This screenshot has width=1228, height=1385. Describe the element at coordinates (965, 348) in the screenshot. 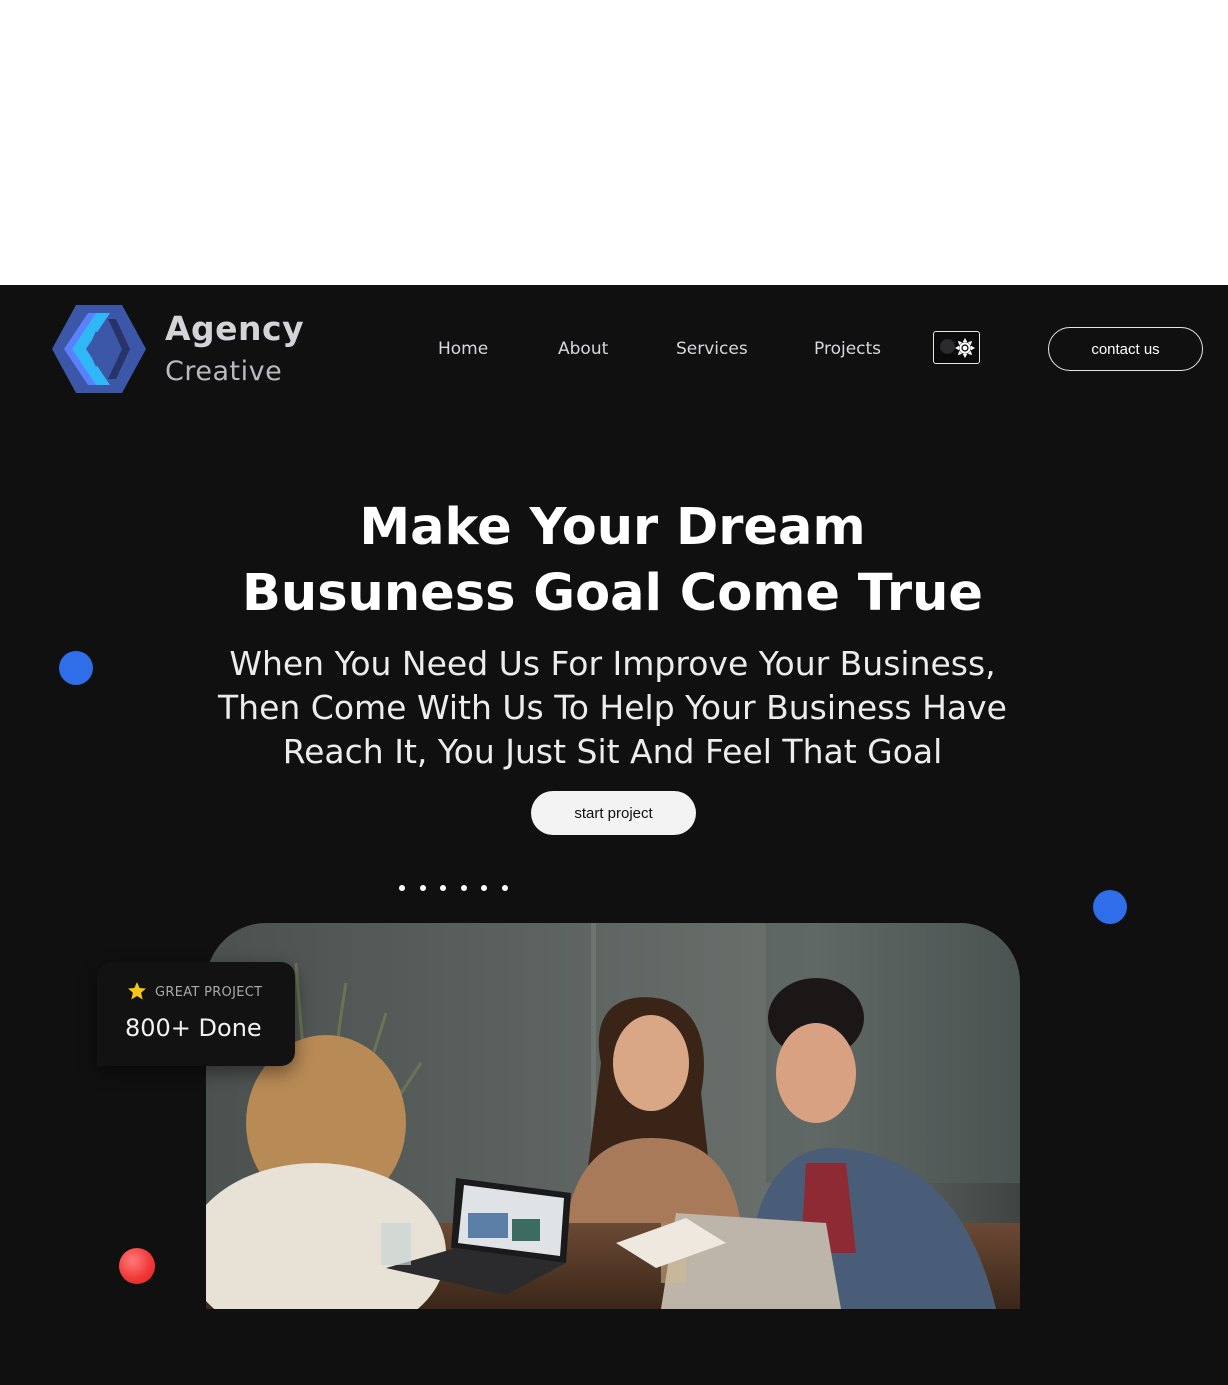

I see `sun-icon` at that location.